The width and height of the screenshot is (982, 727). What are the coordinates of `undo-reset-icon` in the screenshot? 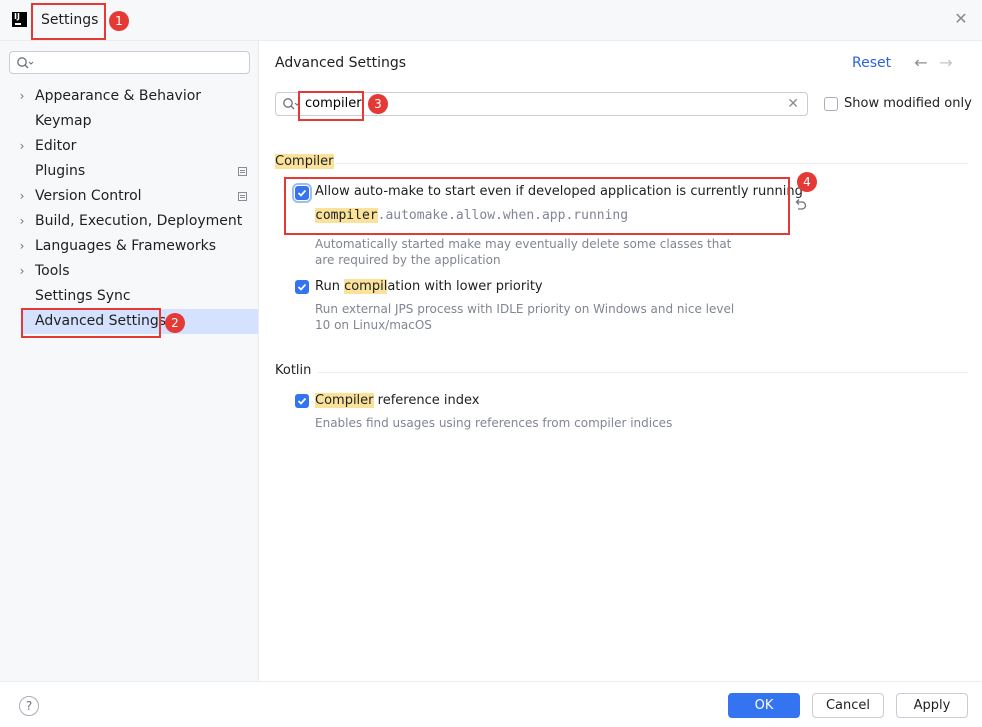 It's located at (800, 205).